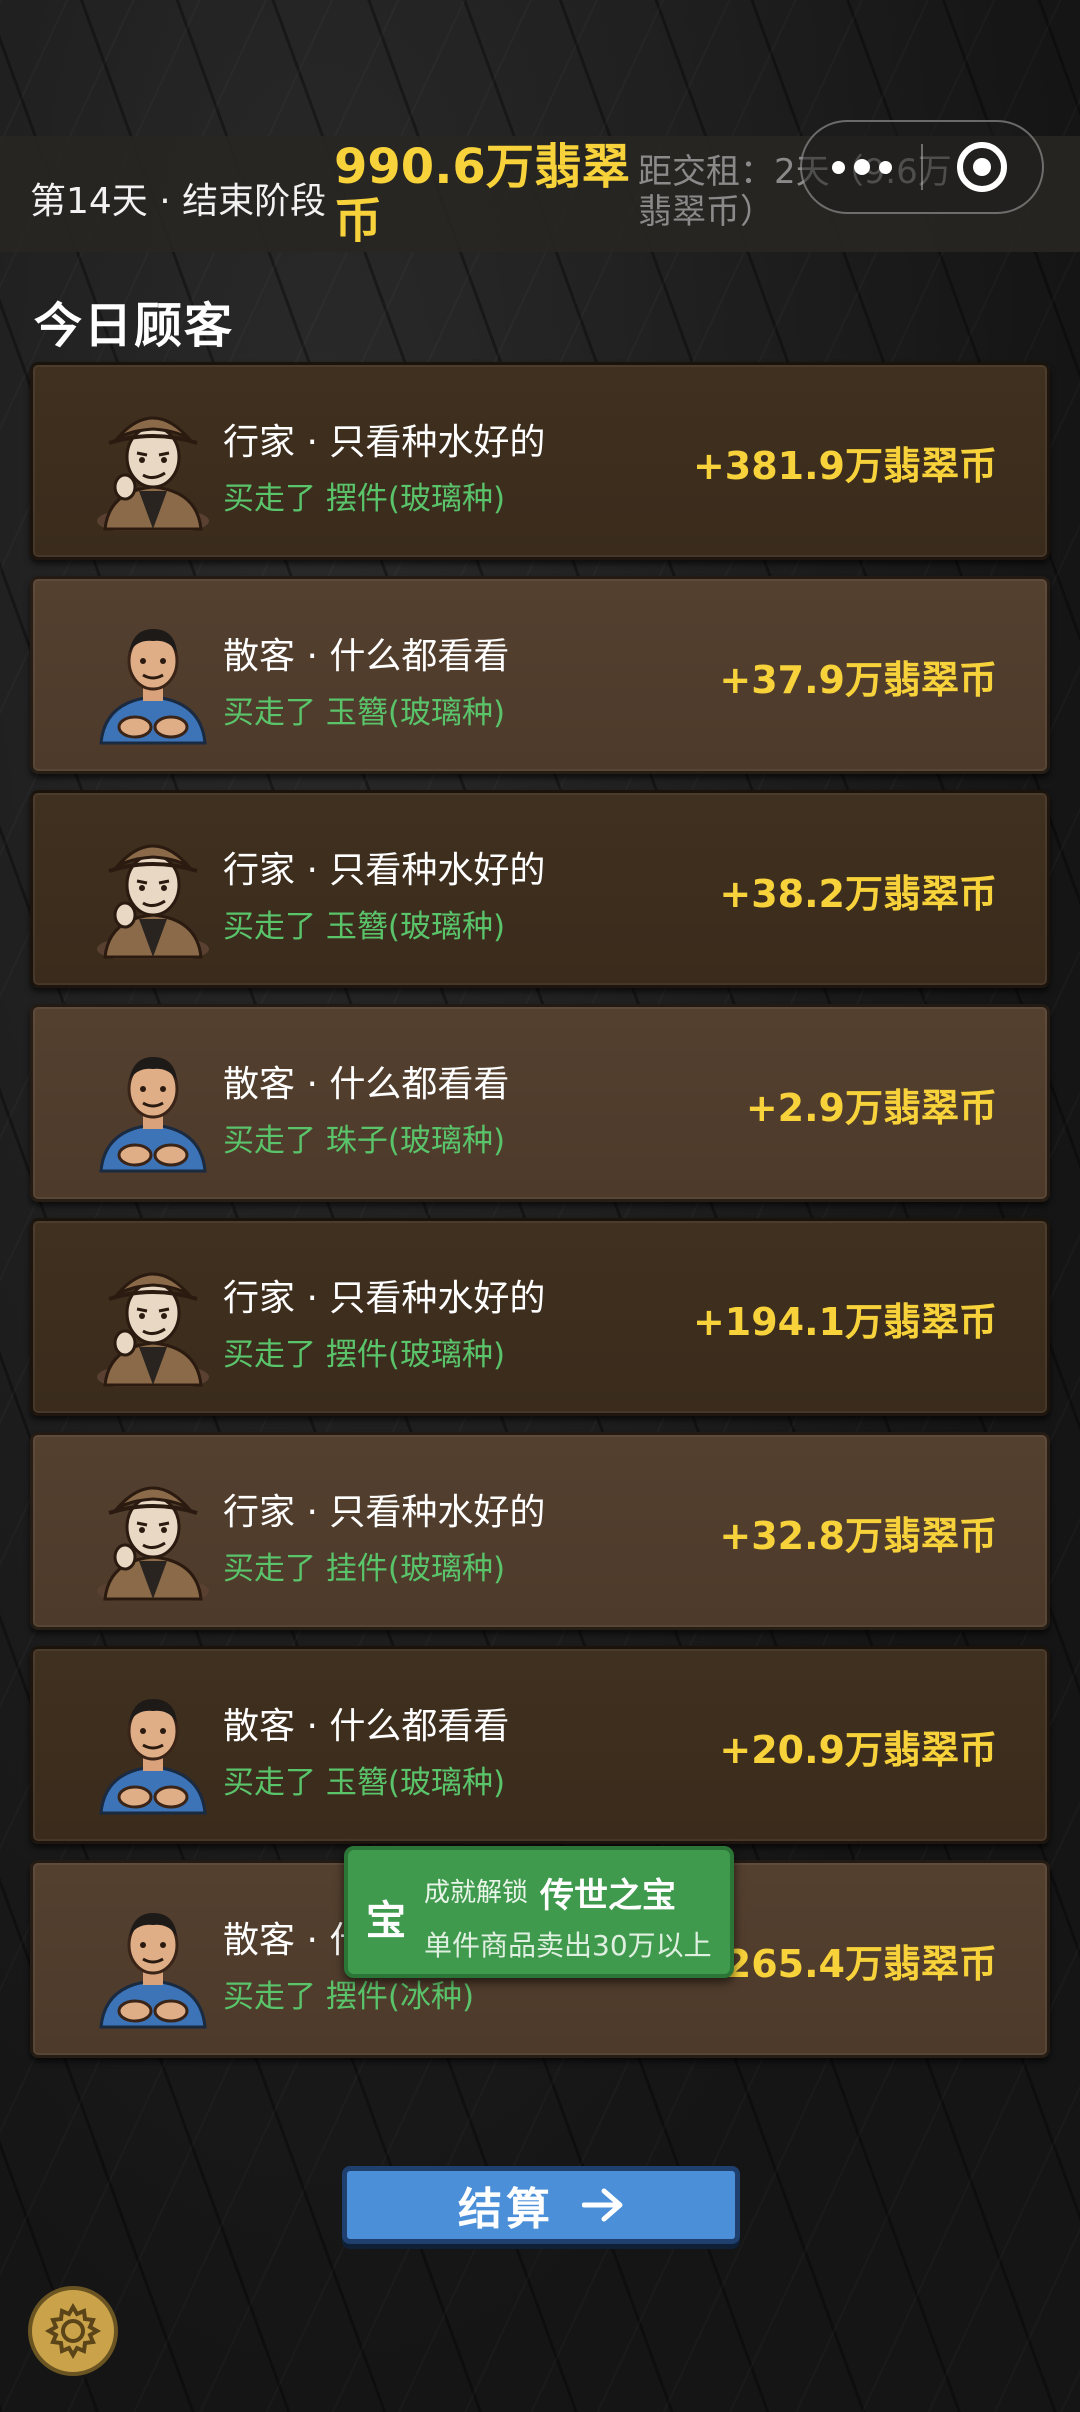 The height and width of the screenshot is (2412, 1080). What do you see at coordinates (871, 1108) in the screenshot?
I see `customer-gain: +2.9万翡翠币` at bounding box center [871, 1108].